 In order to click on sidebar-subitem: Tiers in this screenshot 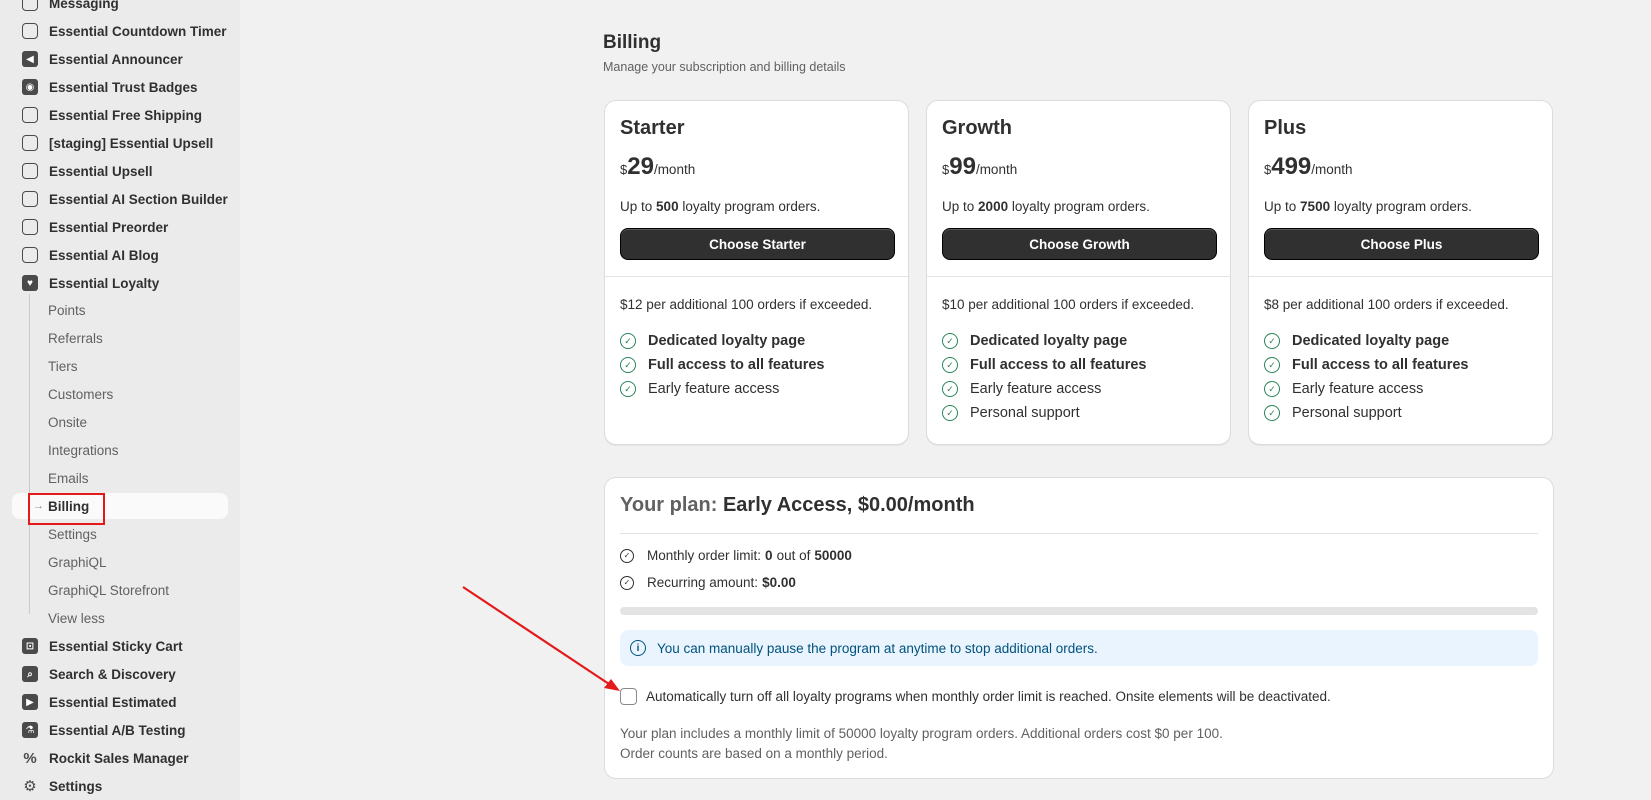, I will do `click(120, 366)`.